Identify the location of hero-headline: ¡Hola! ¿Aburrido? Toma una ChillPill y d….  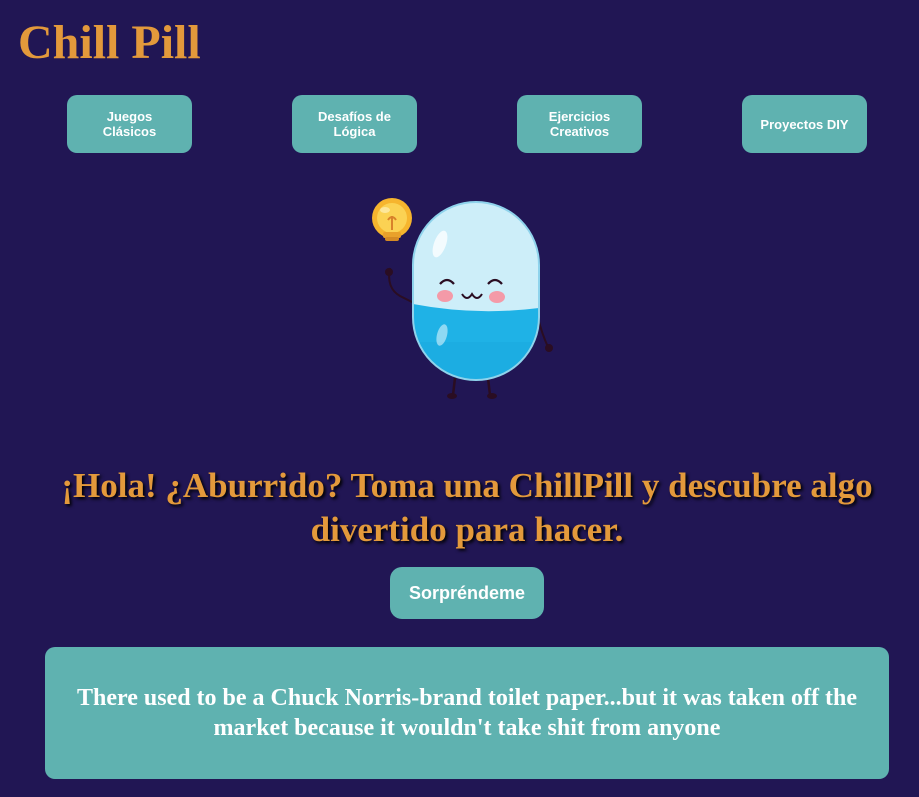
(467, 507).